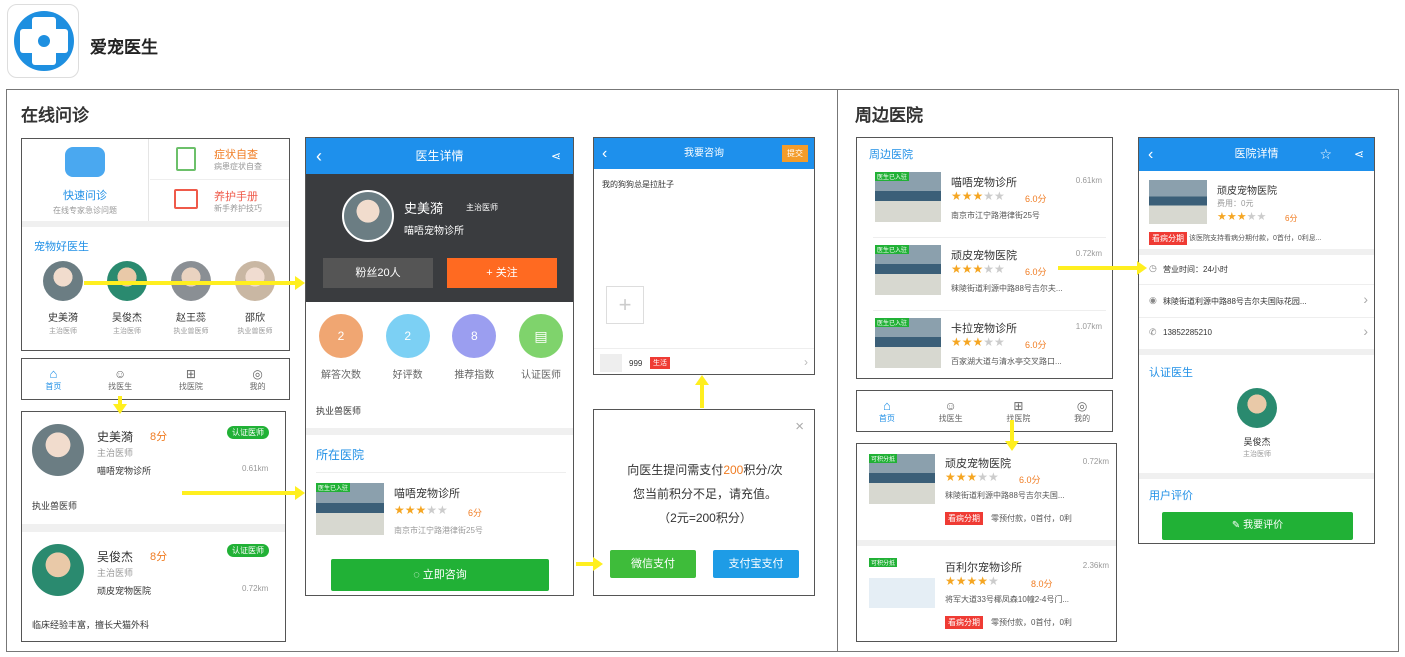  What do you see at coordinates (1088, 326) in the screenshot?
I see `distance: 1.07km` at bounding box center [1088, 326].